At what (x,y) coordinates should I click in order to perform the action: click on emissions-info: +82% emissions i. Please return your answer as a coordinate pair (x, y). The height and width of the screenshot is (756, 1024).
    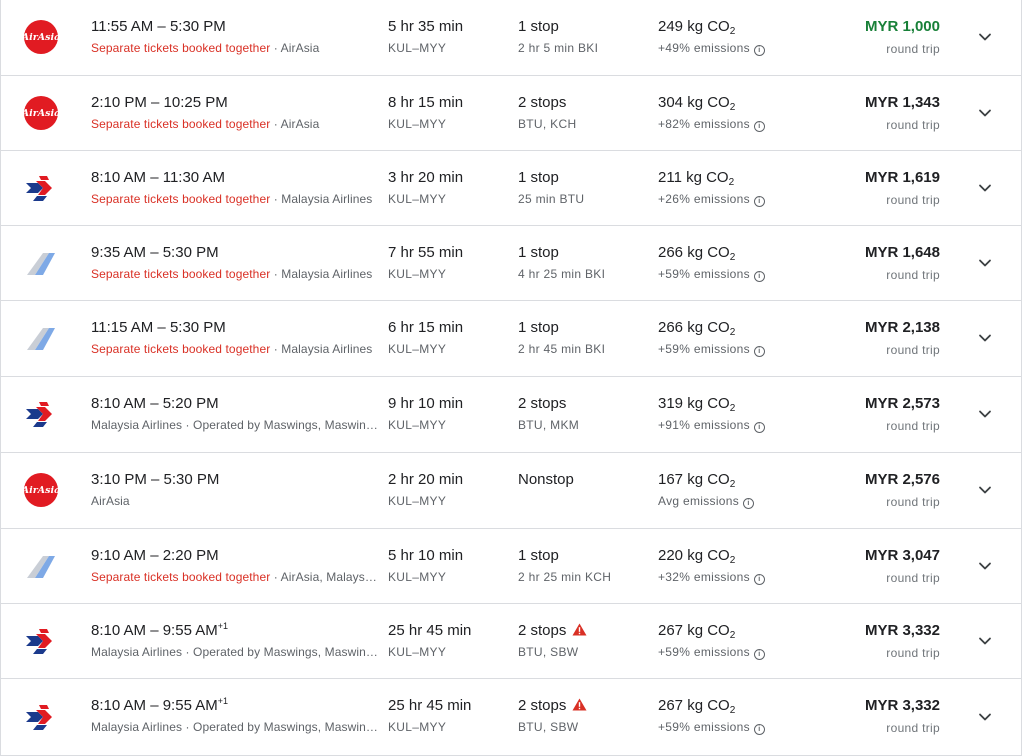
    Looking at the image, I should click on (711, 124).